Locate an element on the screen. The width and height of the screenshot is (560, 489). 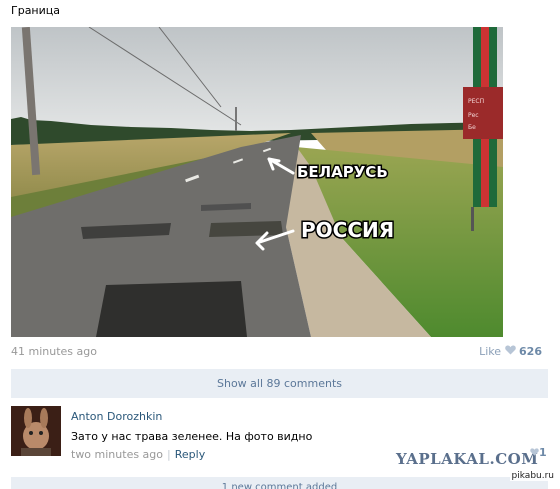
like-count: 626 is located at coordinates (530, 351).